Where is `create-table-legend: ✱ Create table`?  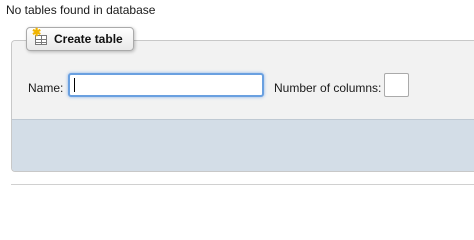
create-table-legend: ✱ Create table is located at coordinates (80, 39).